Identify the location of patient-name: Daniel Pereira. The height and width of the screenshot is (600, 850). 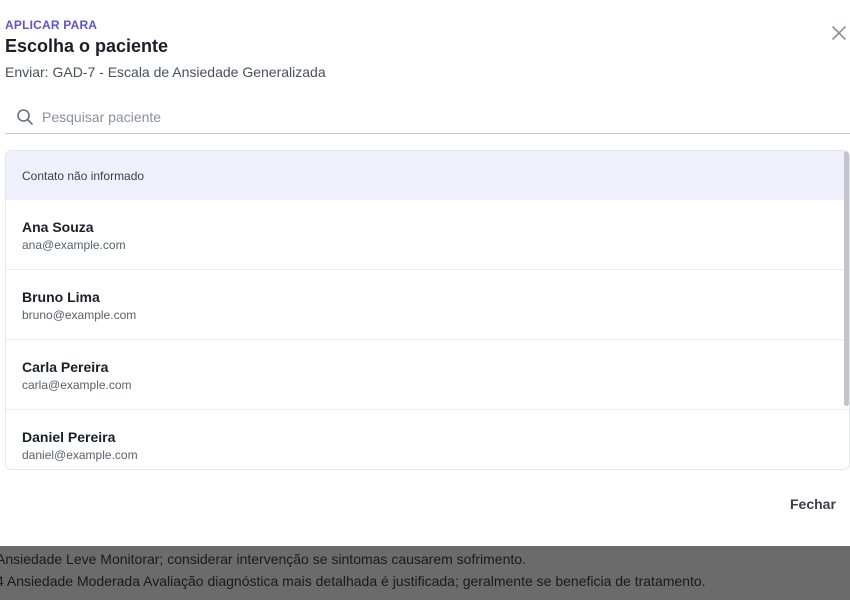
(69, 437).